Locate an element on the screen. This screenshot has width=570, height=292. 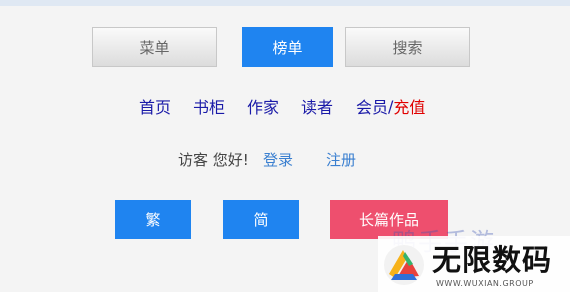
search-button-label: 搜索 is located at coordinates (407, 47).